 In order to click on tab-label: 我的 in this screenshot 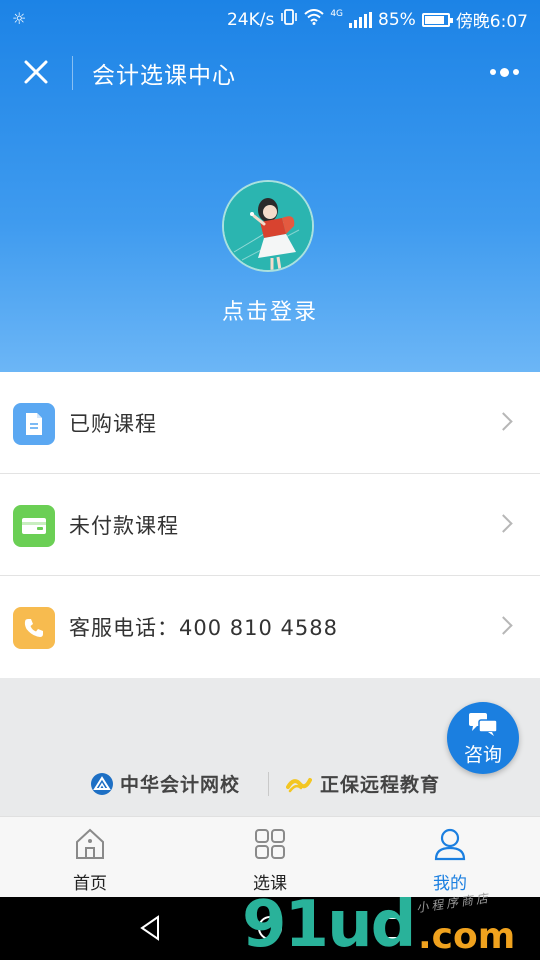, I will do `click(450, 884)`.